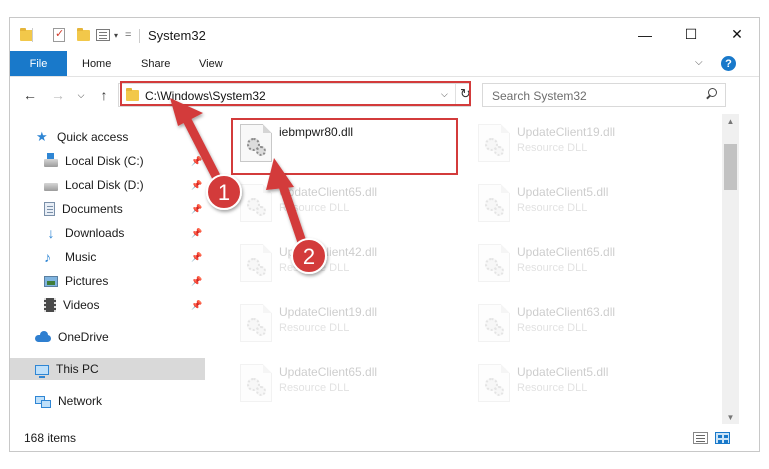  Describe the element at coordinates (211, 63) in the screenshot. I see `tab-view: View` at that location.